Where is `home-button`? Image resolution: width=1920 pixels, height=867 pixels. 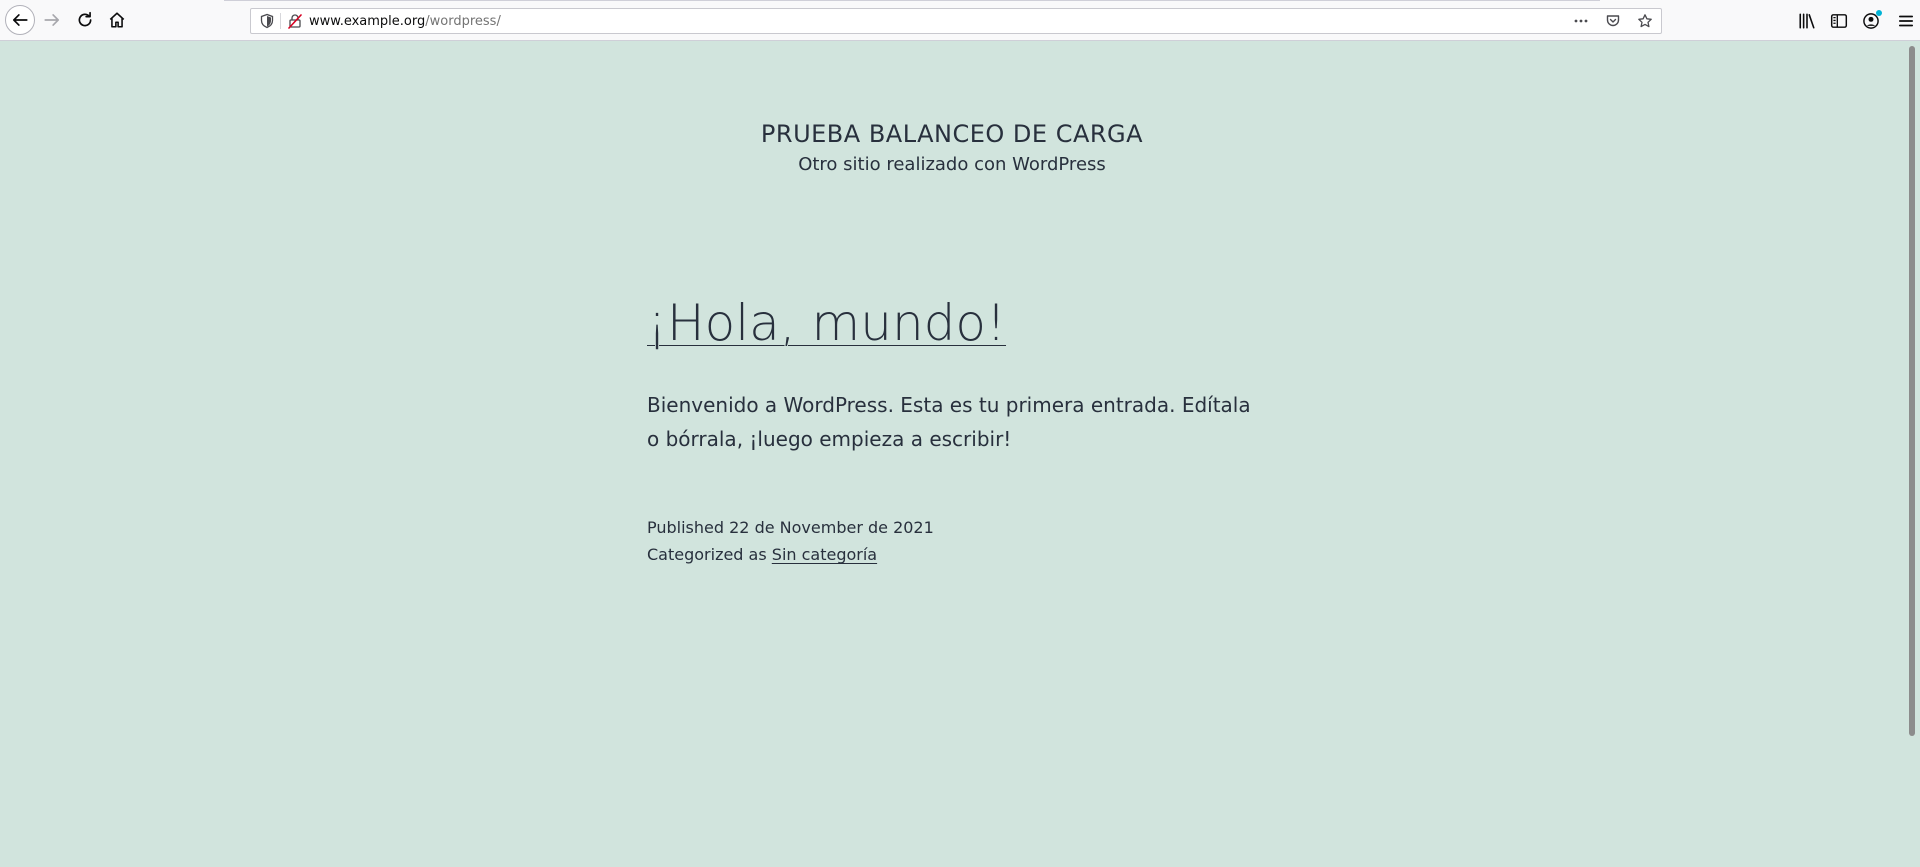
home-button is located at coordinates (117, 20).